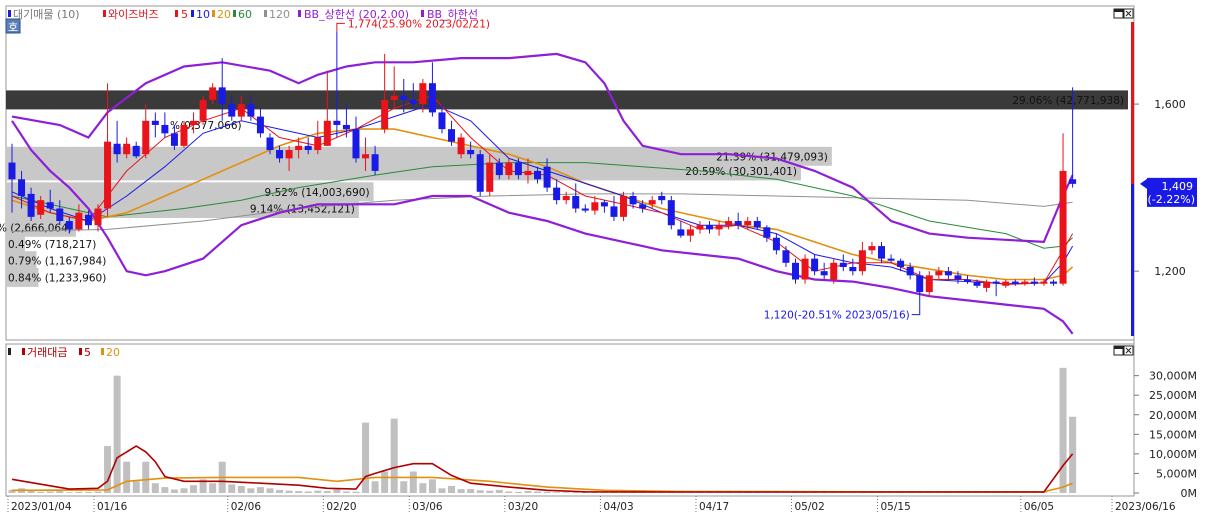  What do you see at coordinates (1176, 473) in the screenshot?
I see `volume-tick-label-5: 5,000M` at bounding box center [1176, 473].